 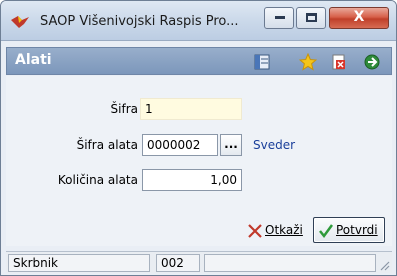 What do you see at coordinates (384, 265) in the screenshot?
I see `resize-grip-icon` at bounding box center [384, 265].